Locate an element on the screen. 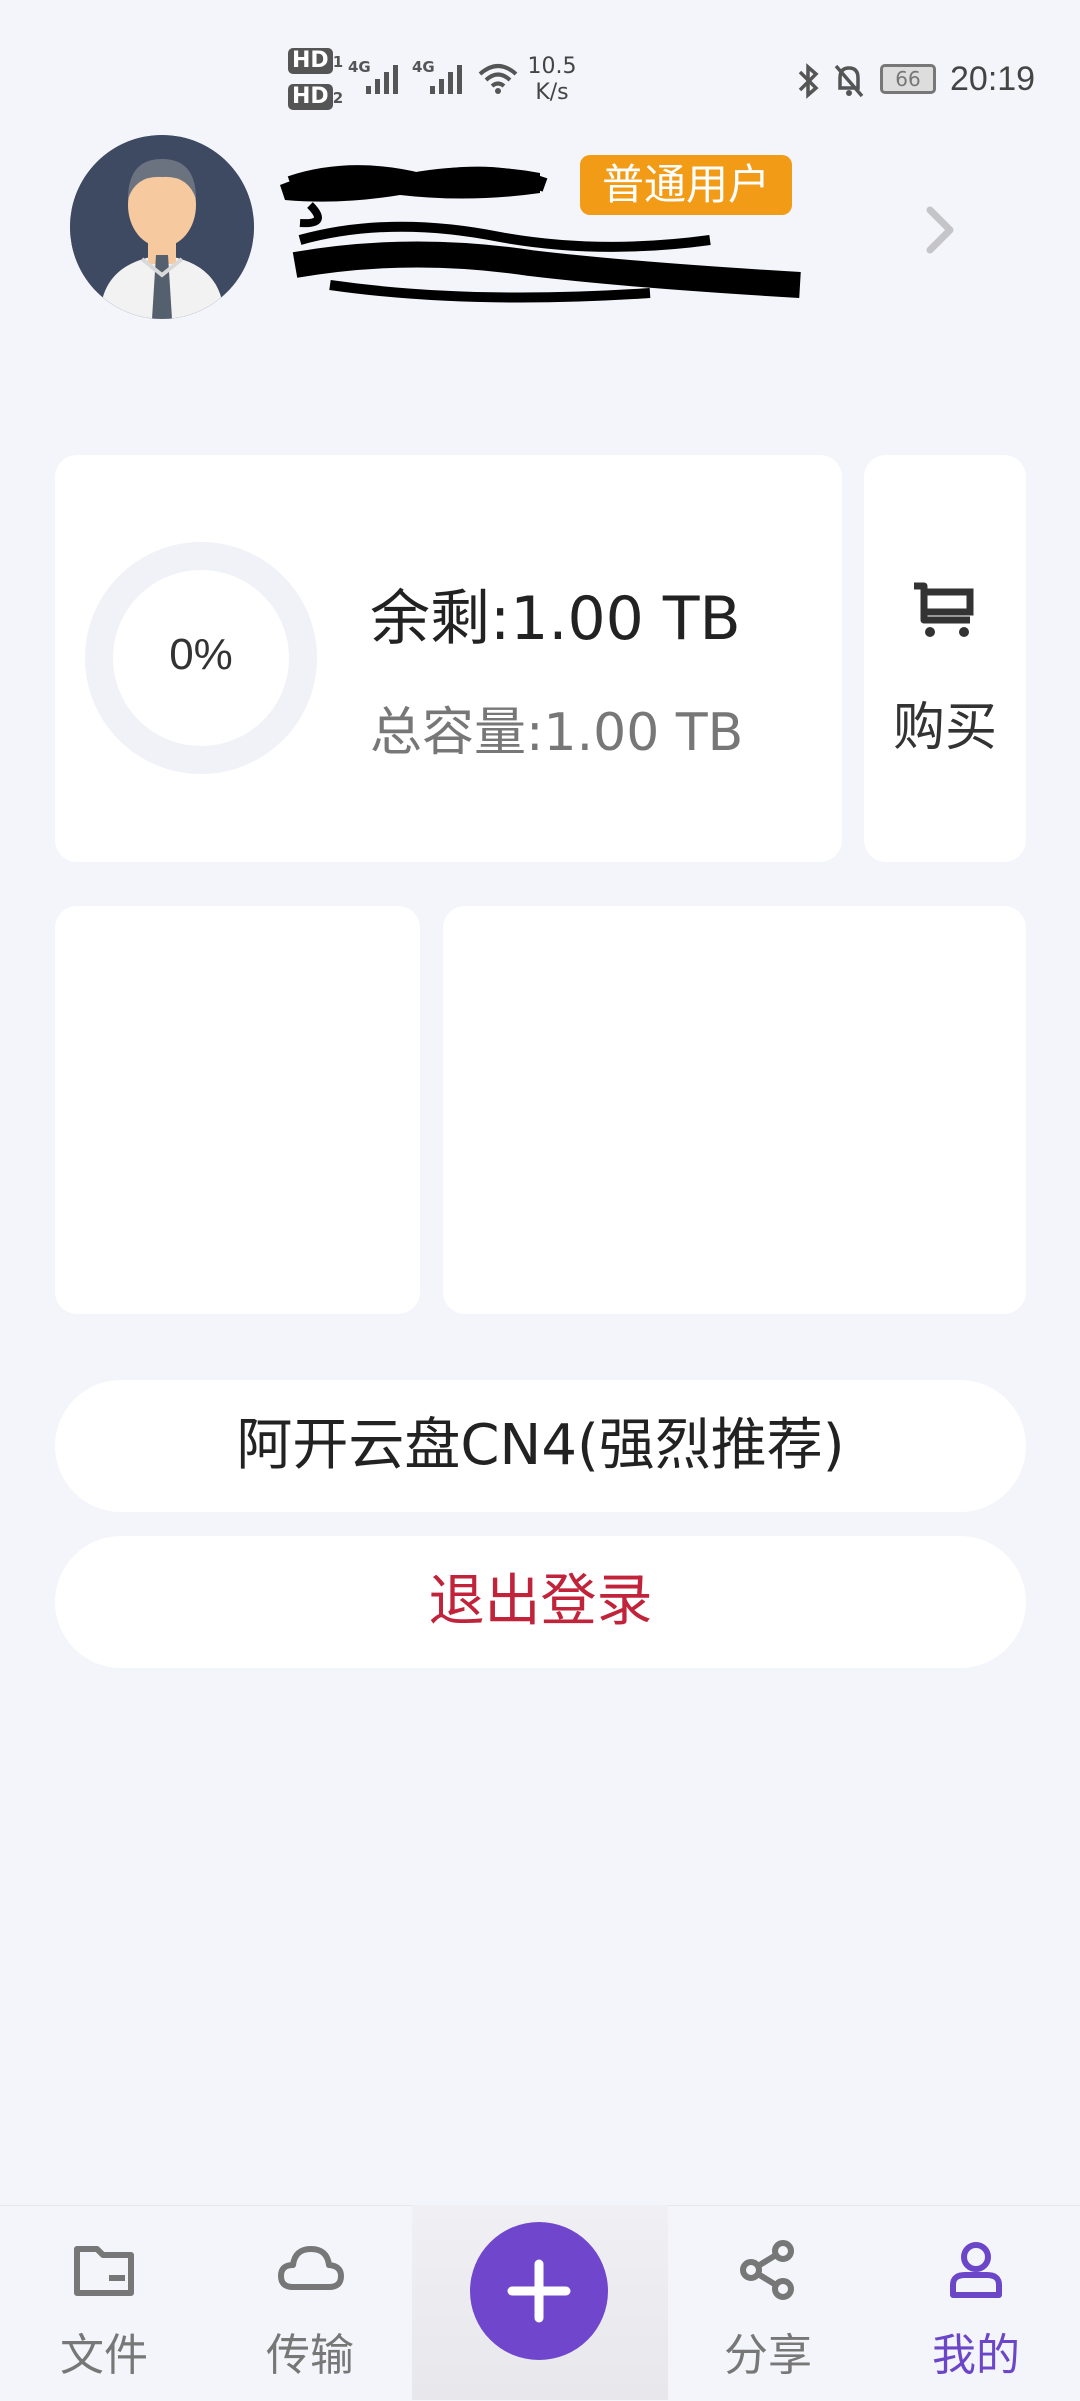  network-speed: 10.5 K/s is located at coordinates (552, 79).